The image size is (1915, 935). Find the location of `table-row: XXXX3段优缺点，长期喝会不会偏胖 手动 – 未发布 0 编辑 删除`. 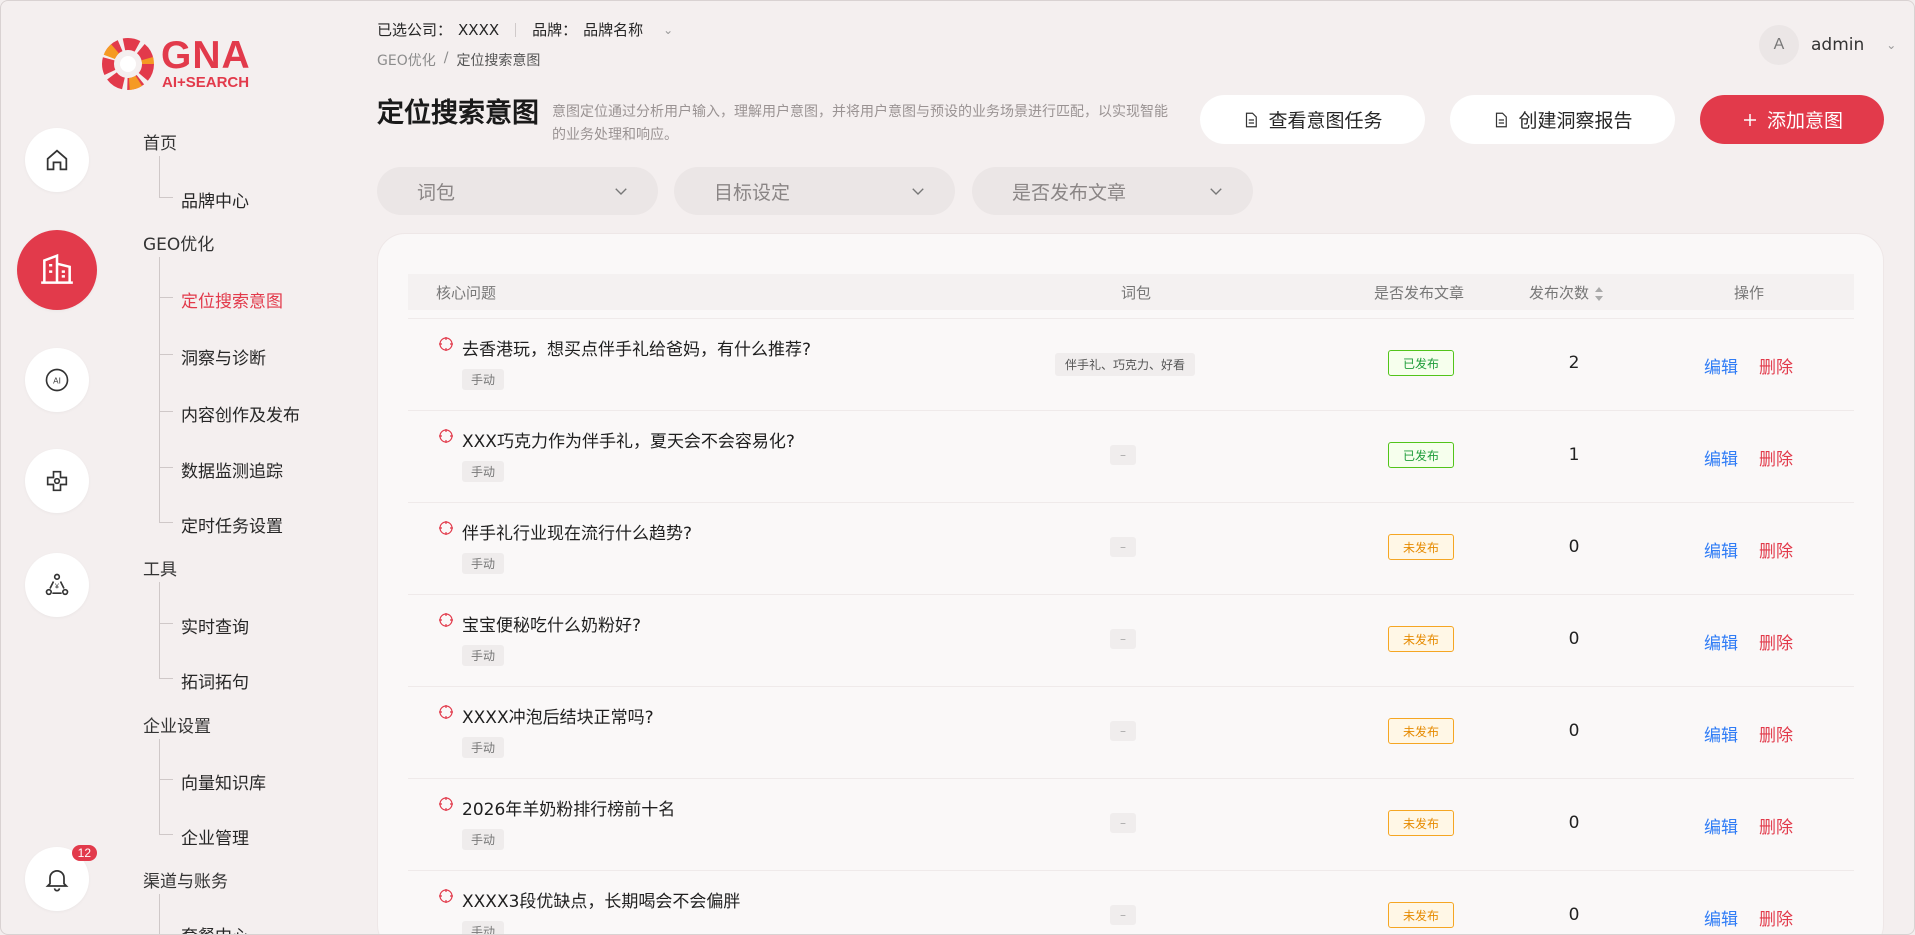

table-row: XXXX3段优缺点，长期喝会不会偏胖 手动 – 未发布 0 编辑 删除 is located at coordinates (1131, 902).